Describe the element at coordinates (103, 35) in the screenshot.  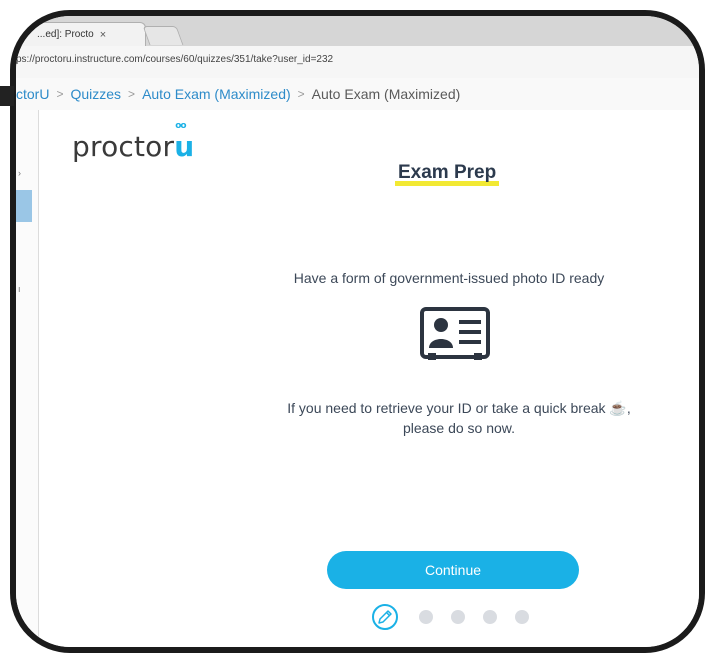
I see `tab-close-icon: ×` at that location.